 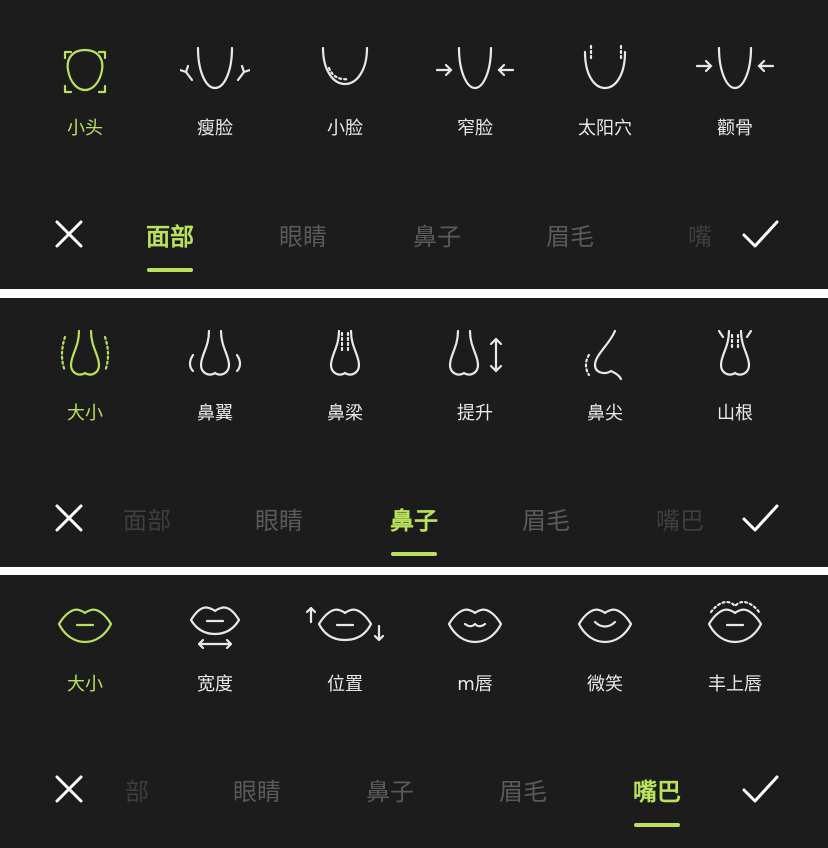 What do you see at coordinates (605, 684) in the screenshot?
I see `option-label: 微笑` at bounding box center [605, 684].